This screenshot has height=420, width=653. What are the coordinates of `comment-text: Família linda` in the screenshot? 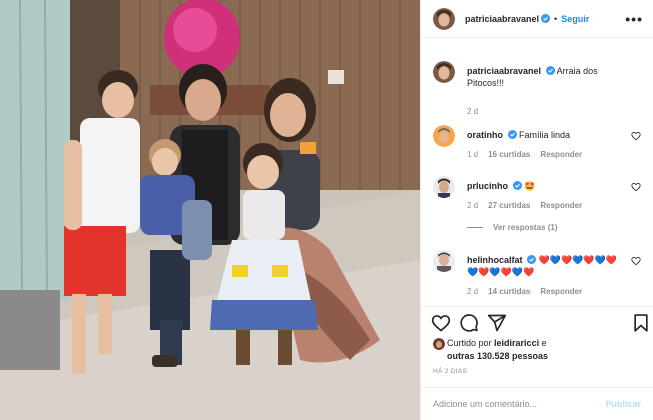 It's located at (545, 135).